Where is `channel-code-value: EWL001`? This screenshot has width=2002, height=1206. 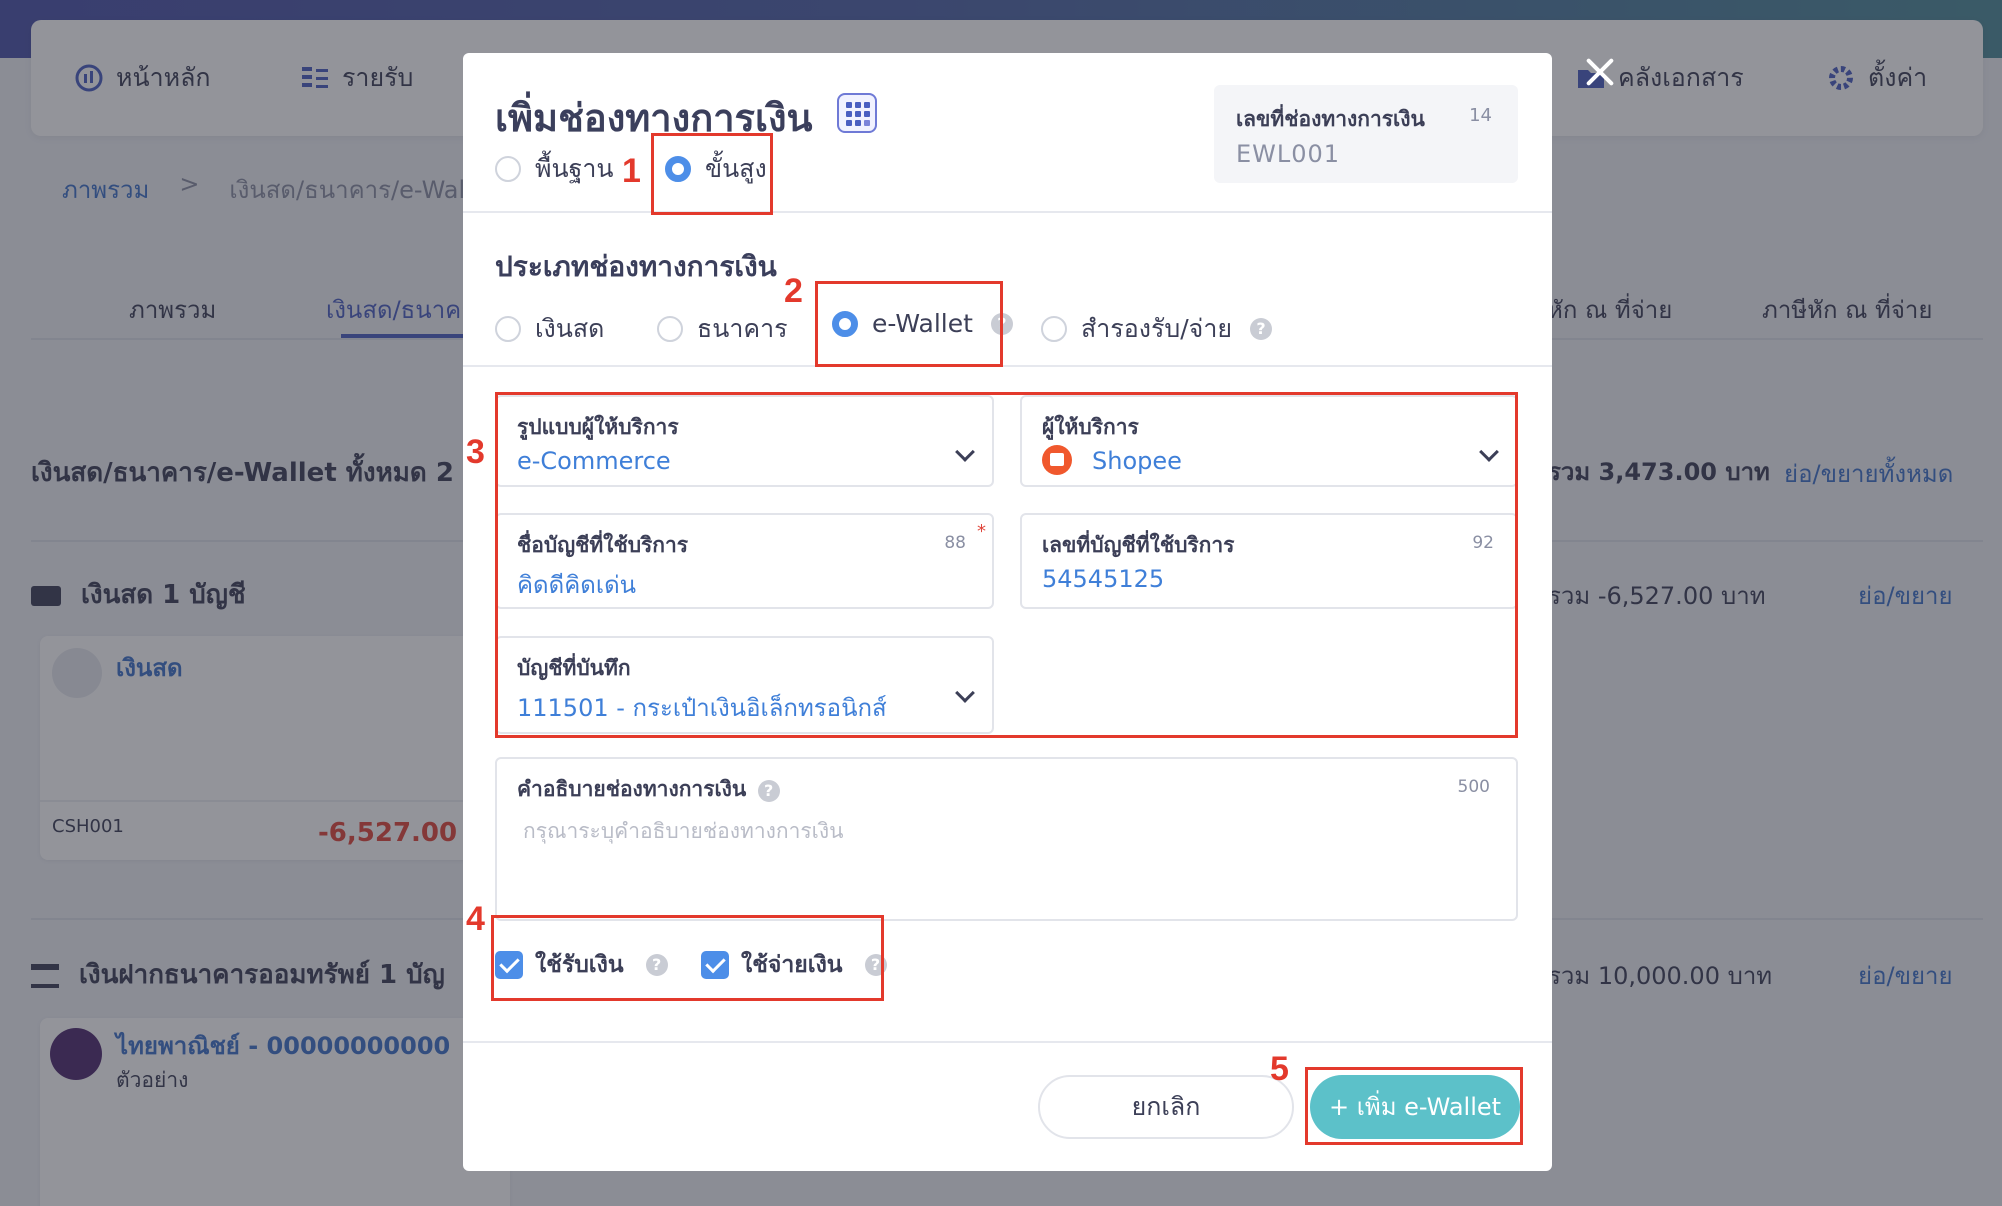
channel-code-value: EWL001 is located at coordinates (1288, 154).